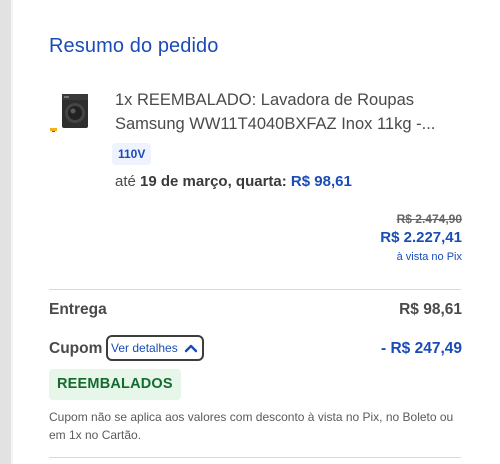 The height and width of the screenshot is (464, 500). What do you see at coordinates (429, 257) in the screenshot?
I see `pix-payment-note: à vista no Pix` at bounding box center [429, 257].